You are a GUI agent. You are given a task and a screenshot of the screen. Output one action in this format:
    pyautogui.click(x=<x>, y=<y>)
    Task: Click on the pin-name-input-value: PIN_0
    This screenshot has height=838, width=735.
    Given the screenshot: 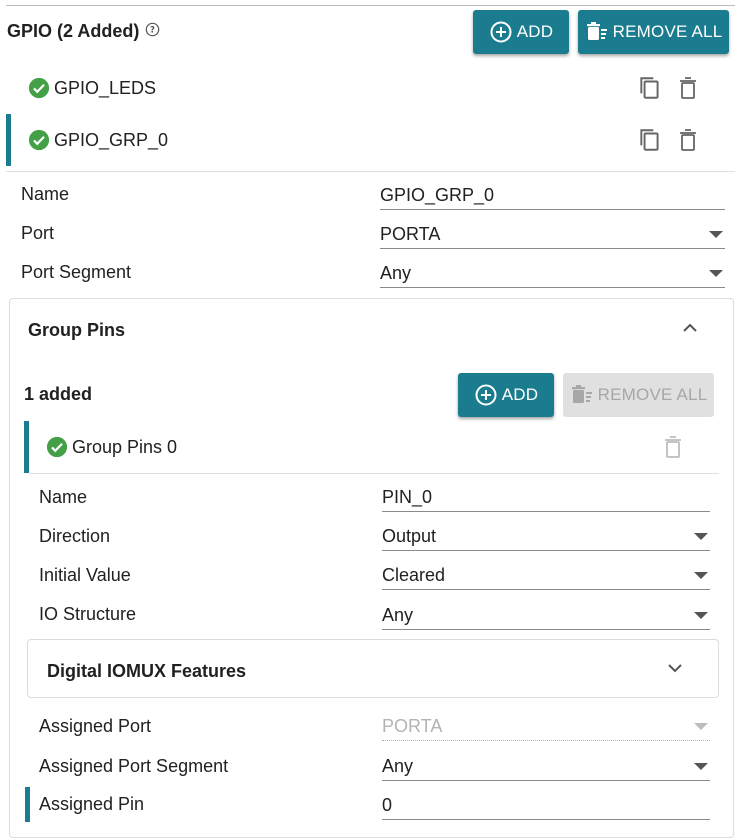 What is the action you would take?
    pyautogui.click(x=407, y=497)
    